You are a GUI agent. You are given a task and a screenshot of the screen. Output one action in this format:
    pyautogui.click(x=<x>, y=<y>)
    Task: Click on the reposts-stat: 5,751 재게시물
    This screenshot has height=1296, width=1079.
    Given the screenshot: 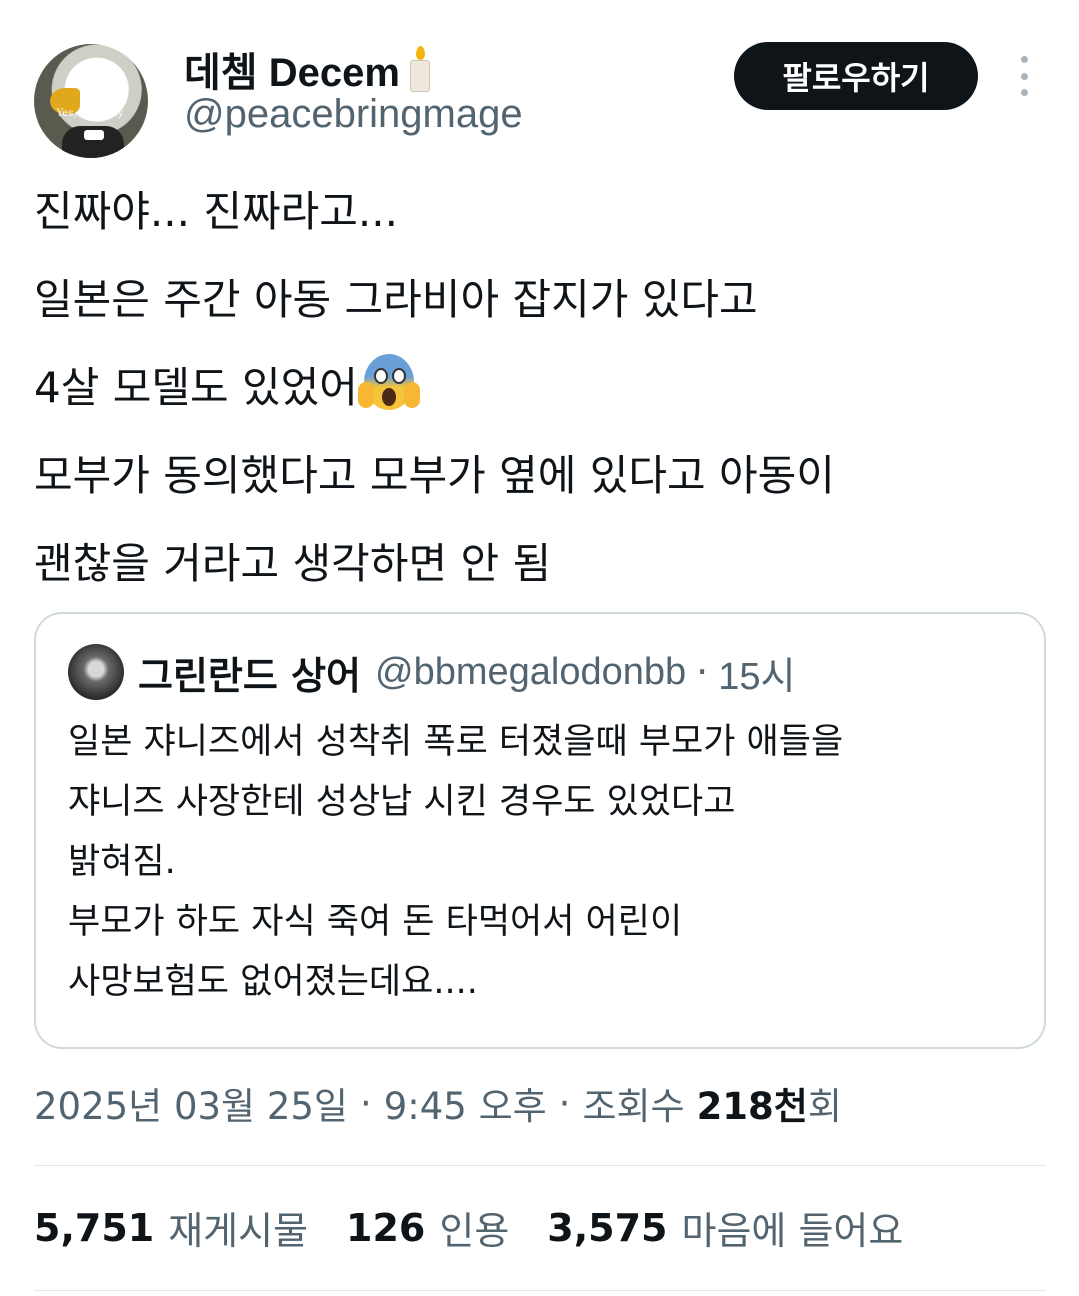 What is the action you would take?
    pyautogui.click(x=171, y=1227)
    